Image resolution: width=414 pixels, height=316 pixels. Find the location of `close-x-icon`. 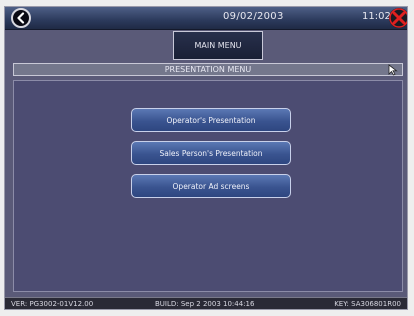

close-x-icon is located at coordinates (398, 18).